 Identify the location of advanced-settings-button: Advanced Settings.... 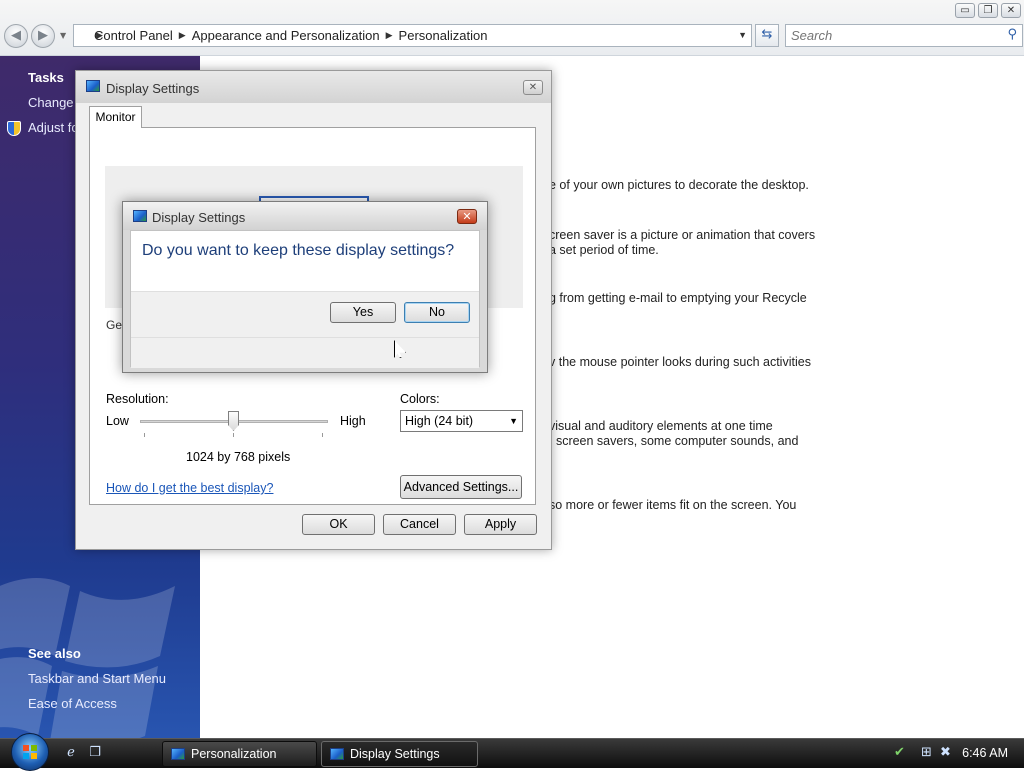
(461, 487).